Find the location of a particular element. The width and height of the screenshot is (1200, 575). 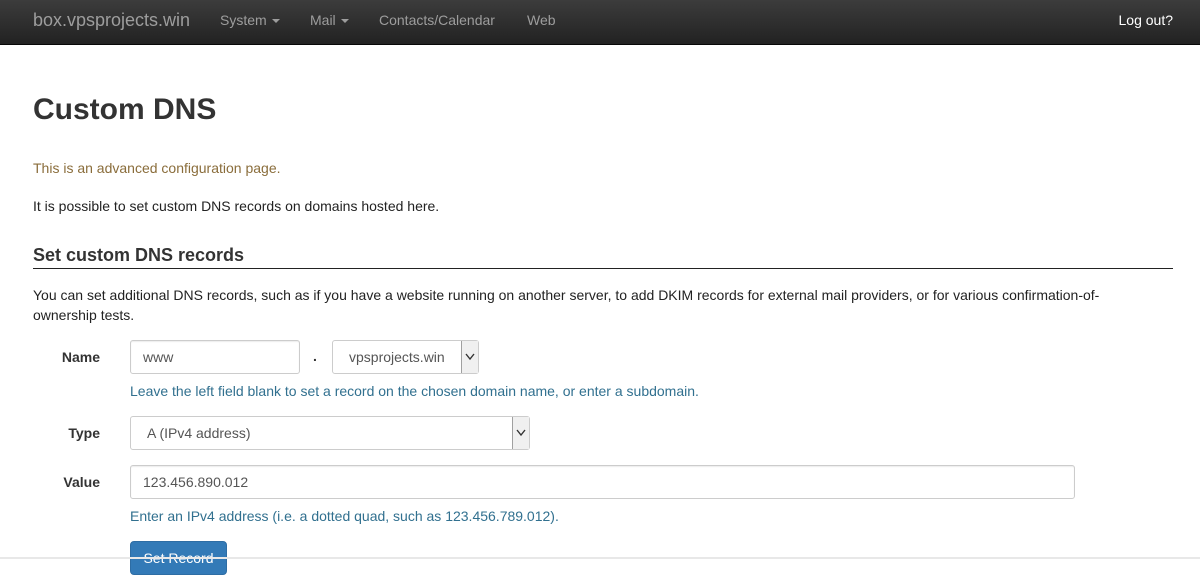

section-divider is located at coordinates (603, 268).